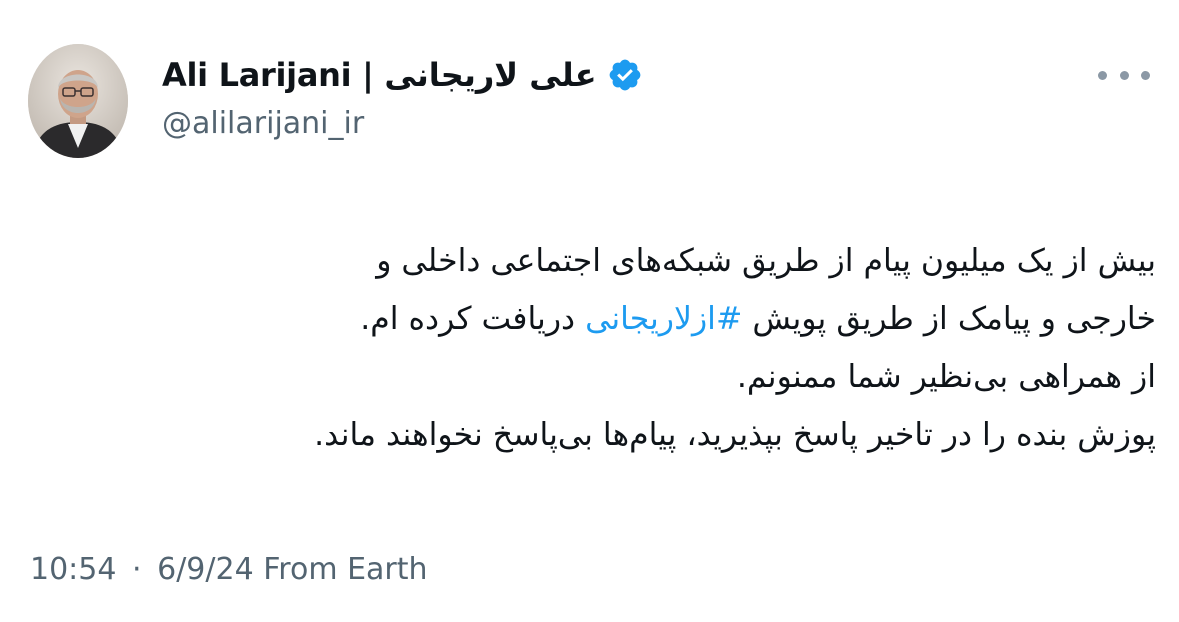 This screenshot has width=1179, height=622. Describe the element at coordinates (946, 377) in the screenshot. I see `tweet-text-line: از همراهی بی‌نظیر شما ممنونم.` at that location.